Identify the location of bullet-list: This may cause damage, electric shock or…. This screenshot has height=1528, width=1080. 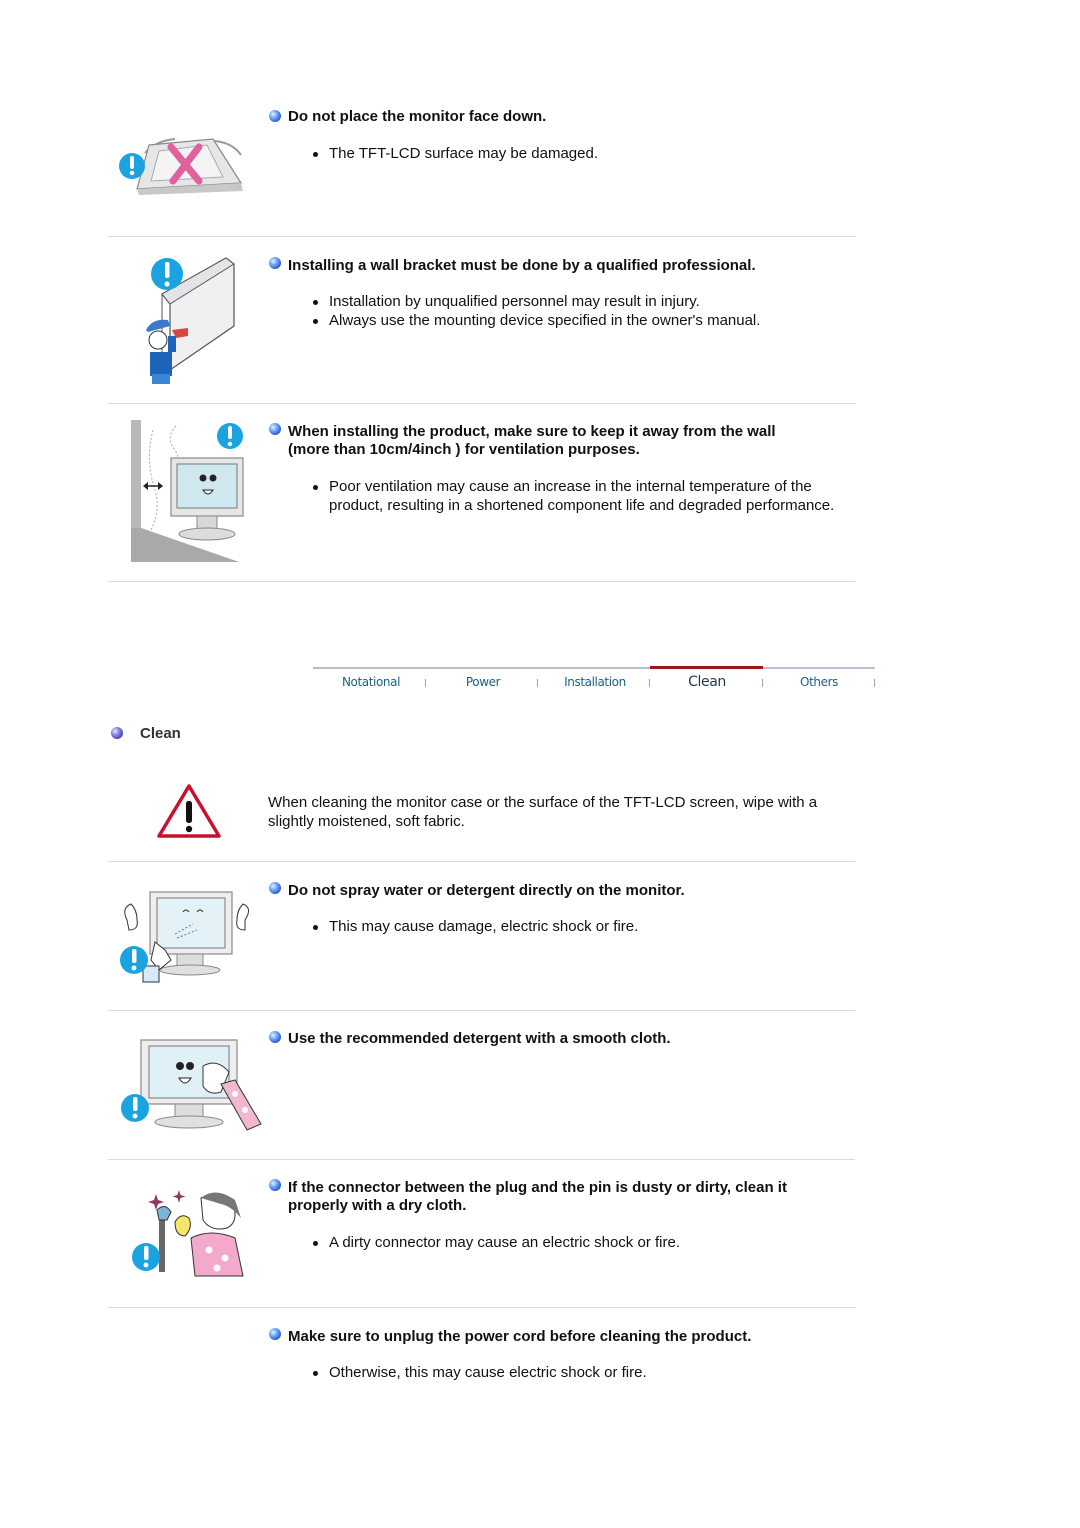
(580, 927).